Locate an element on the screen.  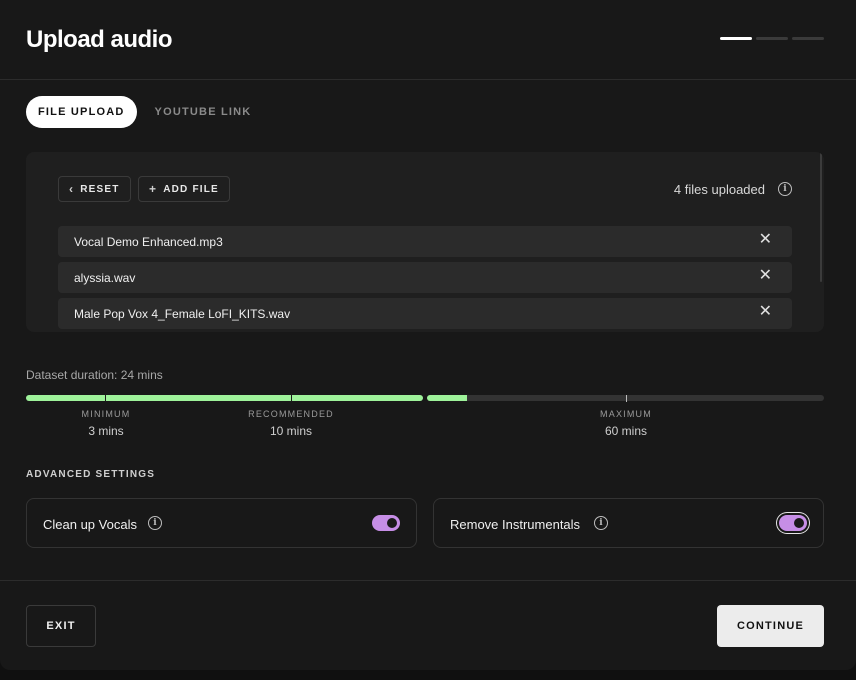
remove-instrumentals-setting: Remove Instrumentals i is located at coordinates (628, 523).